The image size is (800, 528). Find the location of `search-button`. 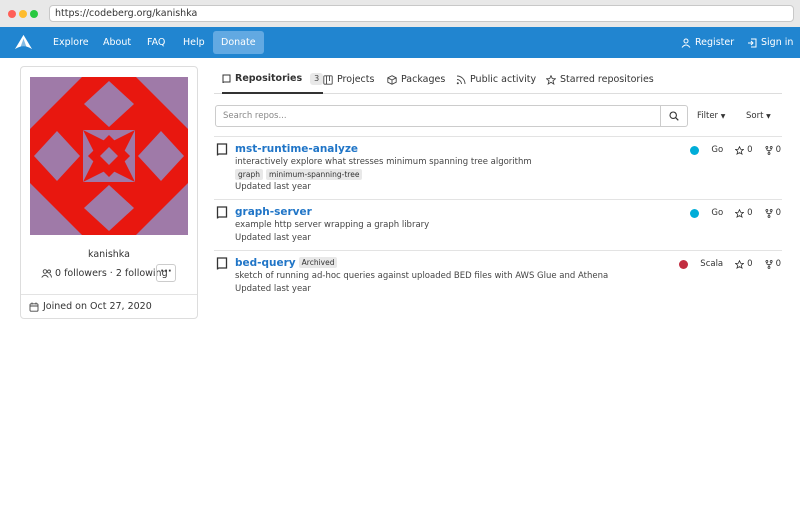

search-button is located at coordinates (674, 116).